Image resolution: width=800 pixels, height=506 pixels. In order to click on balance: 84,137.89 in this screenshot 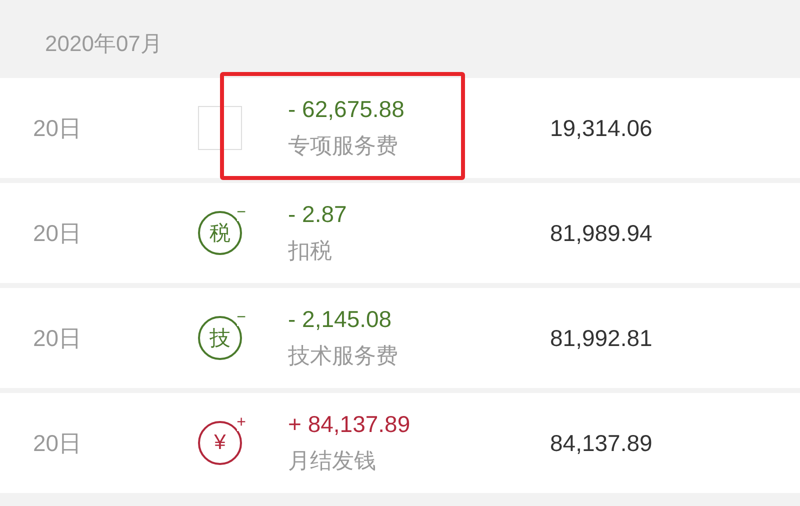, I will do `click(601, 443)`.